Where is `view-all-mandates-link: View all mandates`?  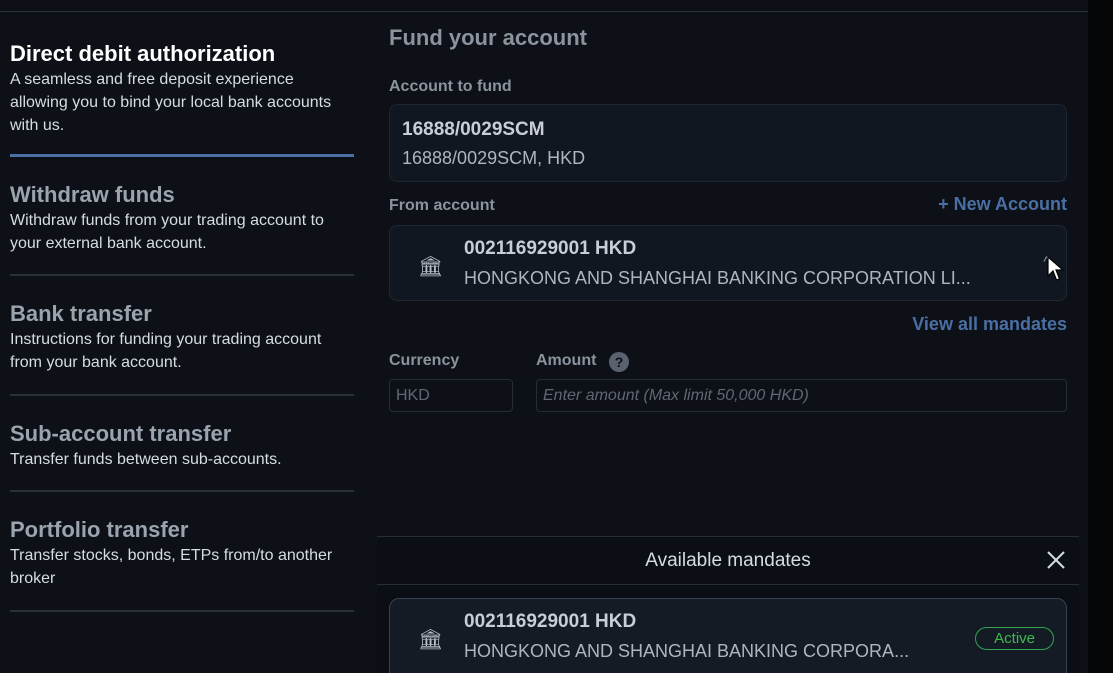 view-all-mandates-link: View all mandates is located at coordinates (989, 324).